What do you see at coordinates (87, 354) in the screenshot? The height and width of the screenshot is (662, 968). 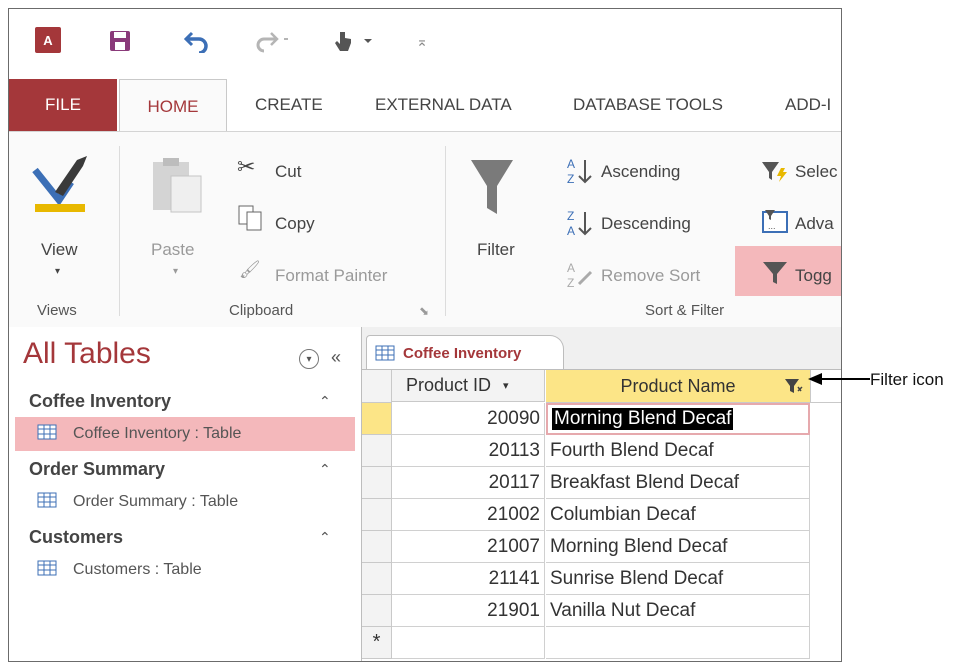 I see `nav-pane-title: All Tables` at bounding box center [87, 354].